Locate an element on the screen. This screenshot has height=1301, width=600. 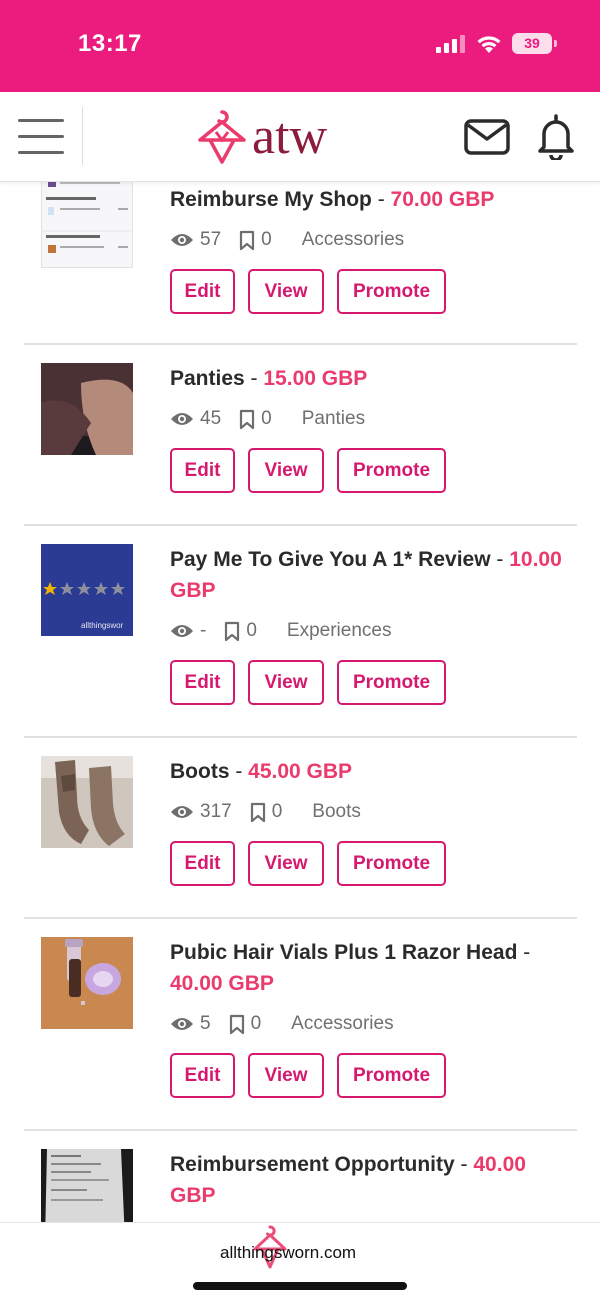
views-stat: 5 is located at coordinates (190, 1024).